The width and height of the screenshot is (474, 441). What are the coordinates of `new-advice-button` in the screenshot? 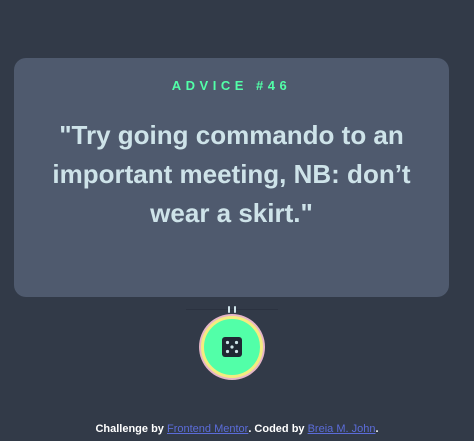 It's located at (232, 347).